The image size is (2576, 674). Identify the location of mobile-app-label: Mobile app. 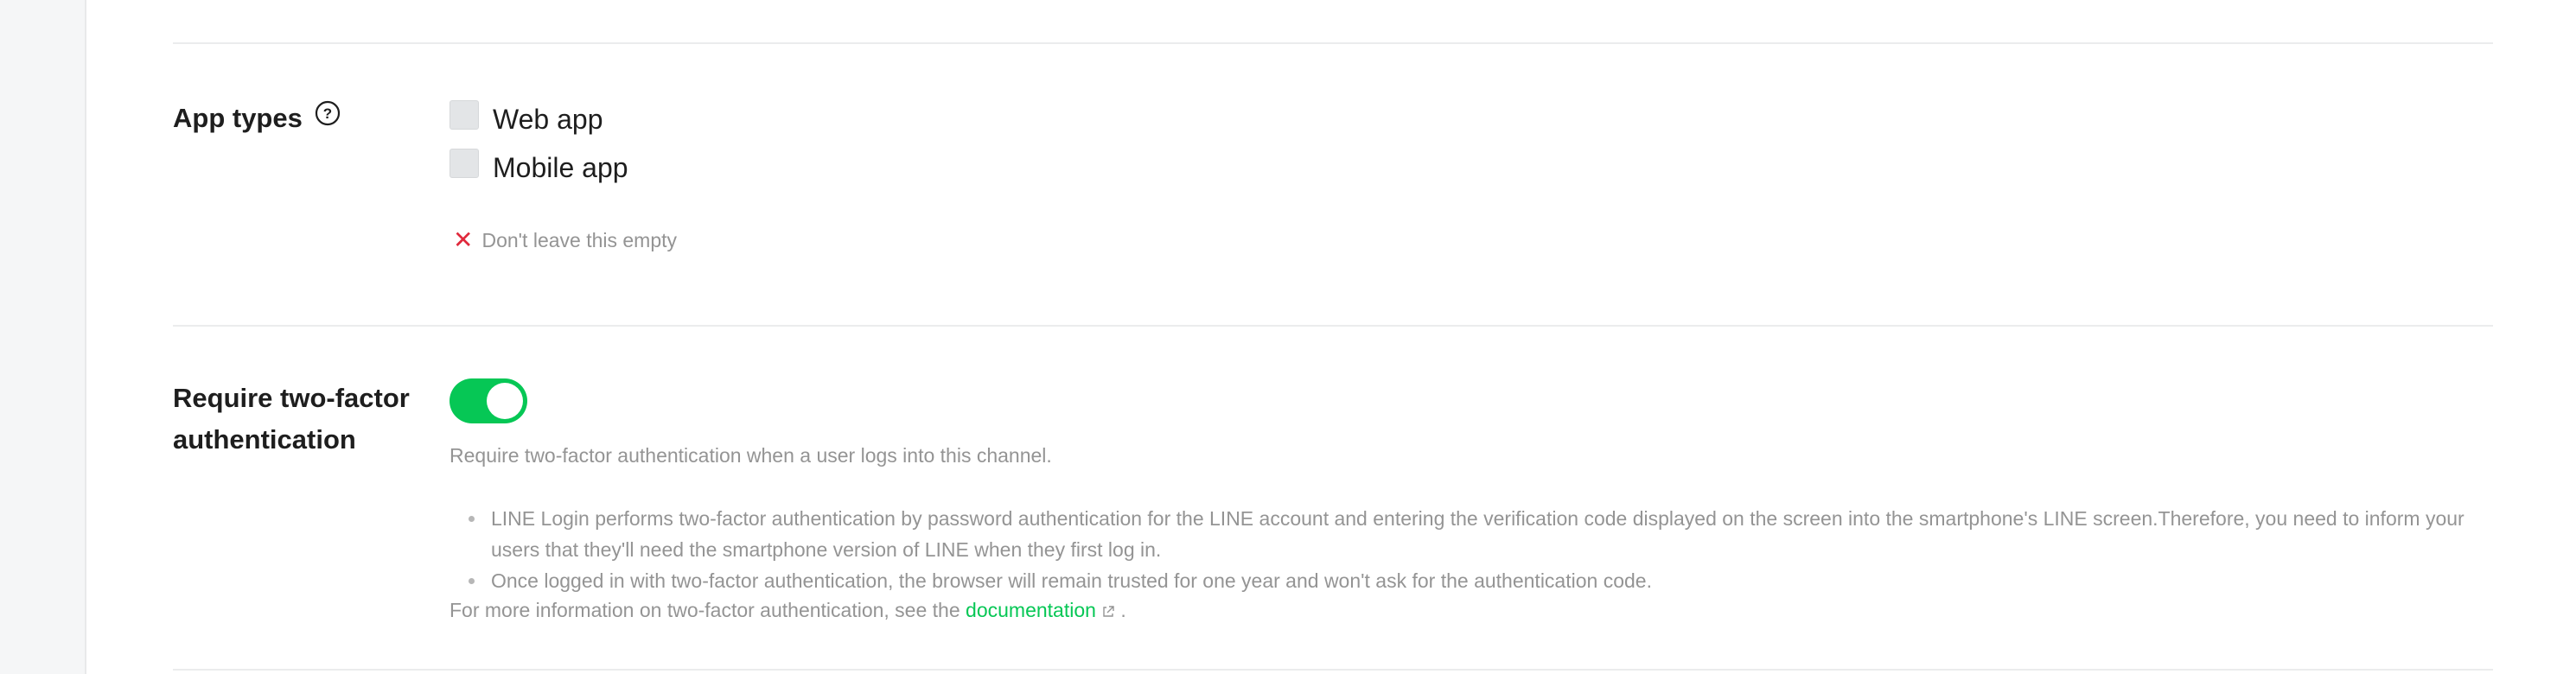
(560, 167).